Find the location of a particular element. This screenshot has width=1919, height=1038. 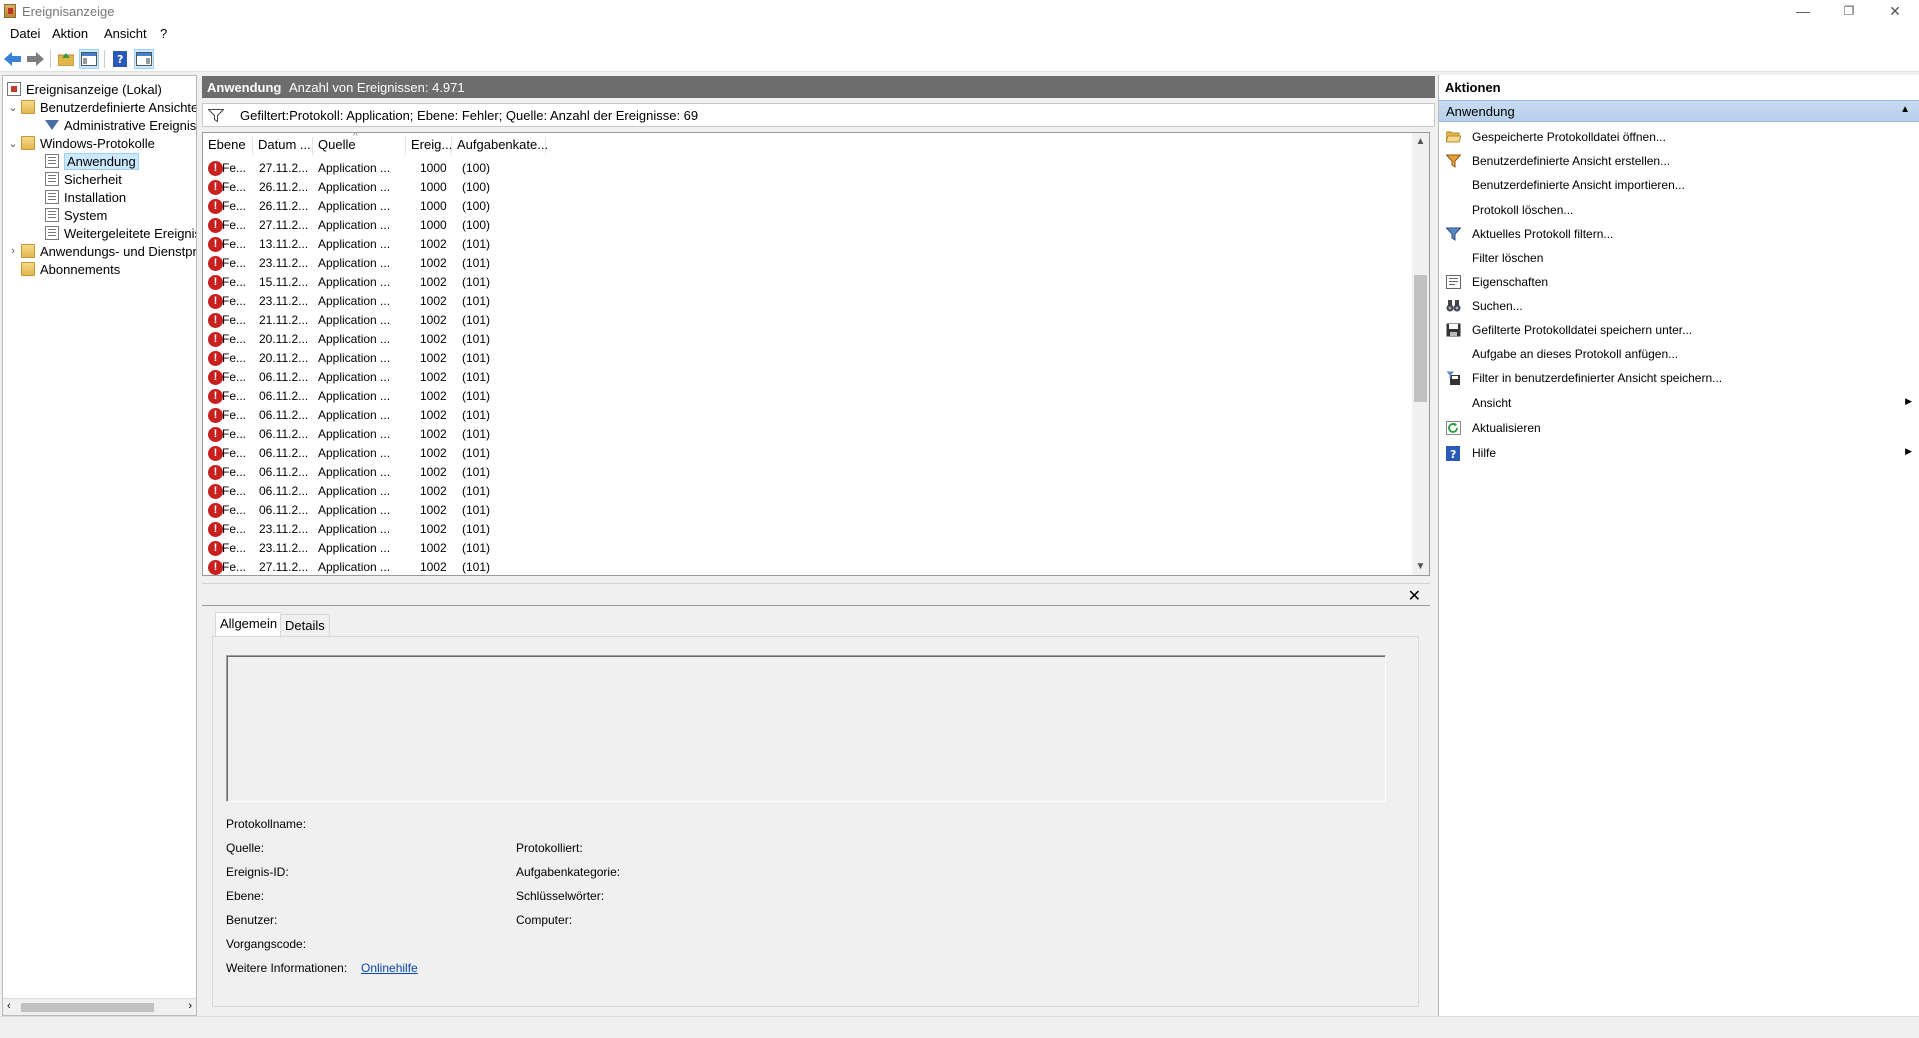

tree-root: Ereignisanzeige (Lokal) is located at coordinates (84, 89).